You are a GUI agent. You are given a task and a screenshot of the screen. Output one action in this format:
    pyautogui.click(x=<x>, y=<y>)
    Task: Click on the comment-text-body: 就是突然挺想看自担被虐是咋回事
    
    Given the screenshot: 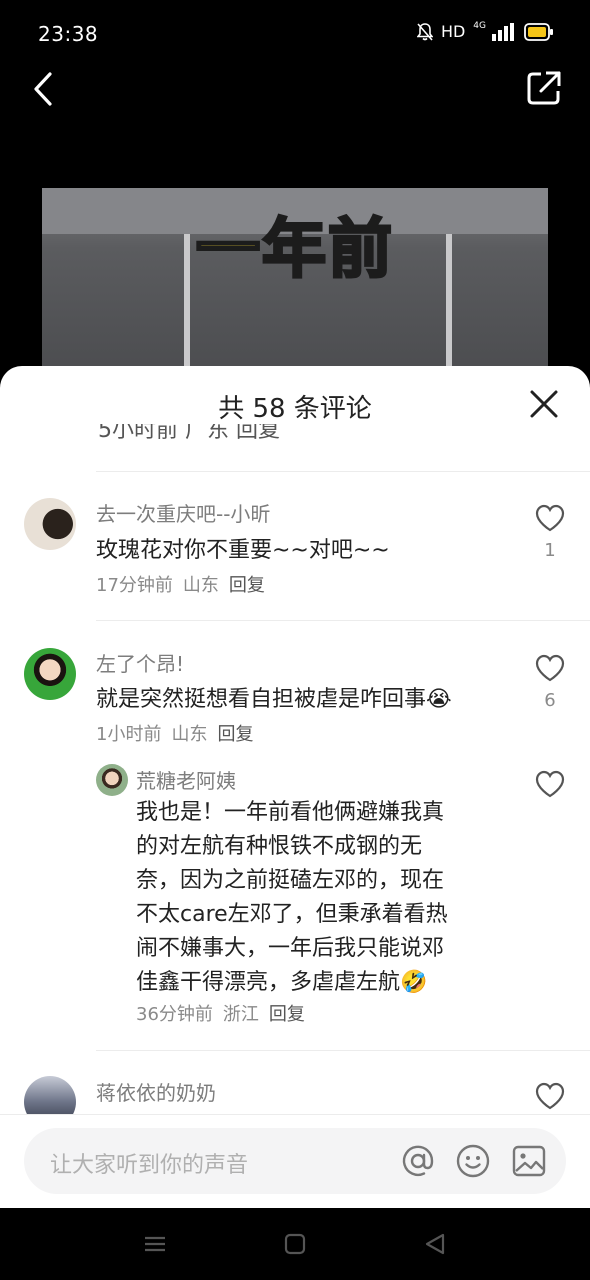 What is the action you would take?
    pyautogui.click(x=261, y=699)
    